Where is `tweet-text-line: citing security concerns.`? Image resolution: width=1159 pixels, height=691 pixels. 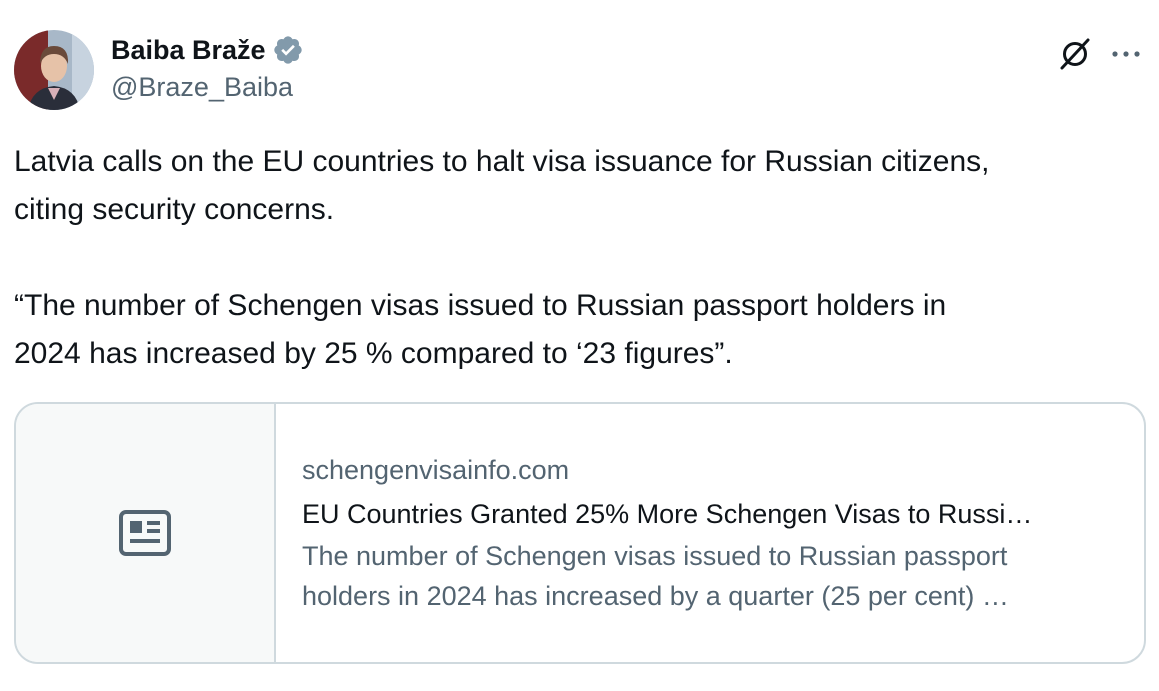
tweet-text-line: citing security concerns. is located at coordinates (174, 209).